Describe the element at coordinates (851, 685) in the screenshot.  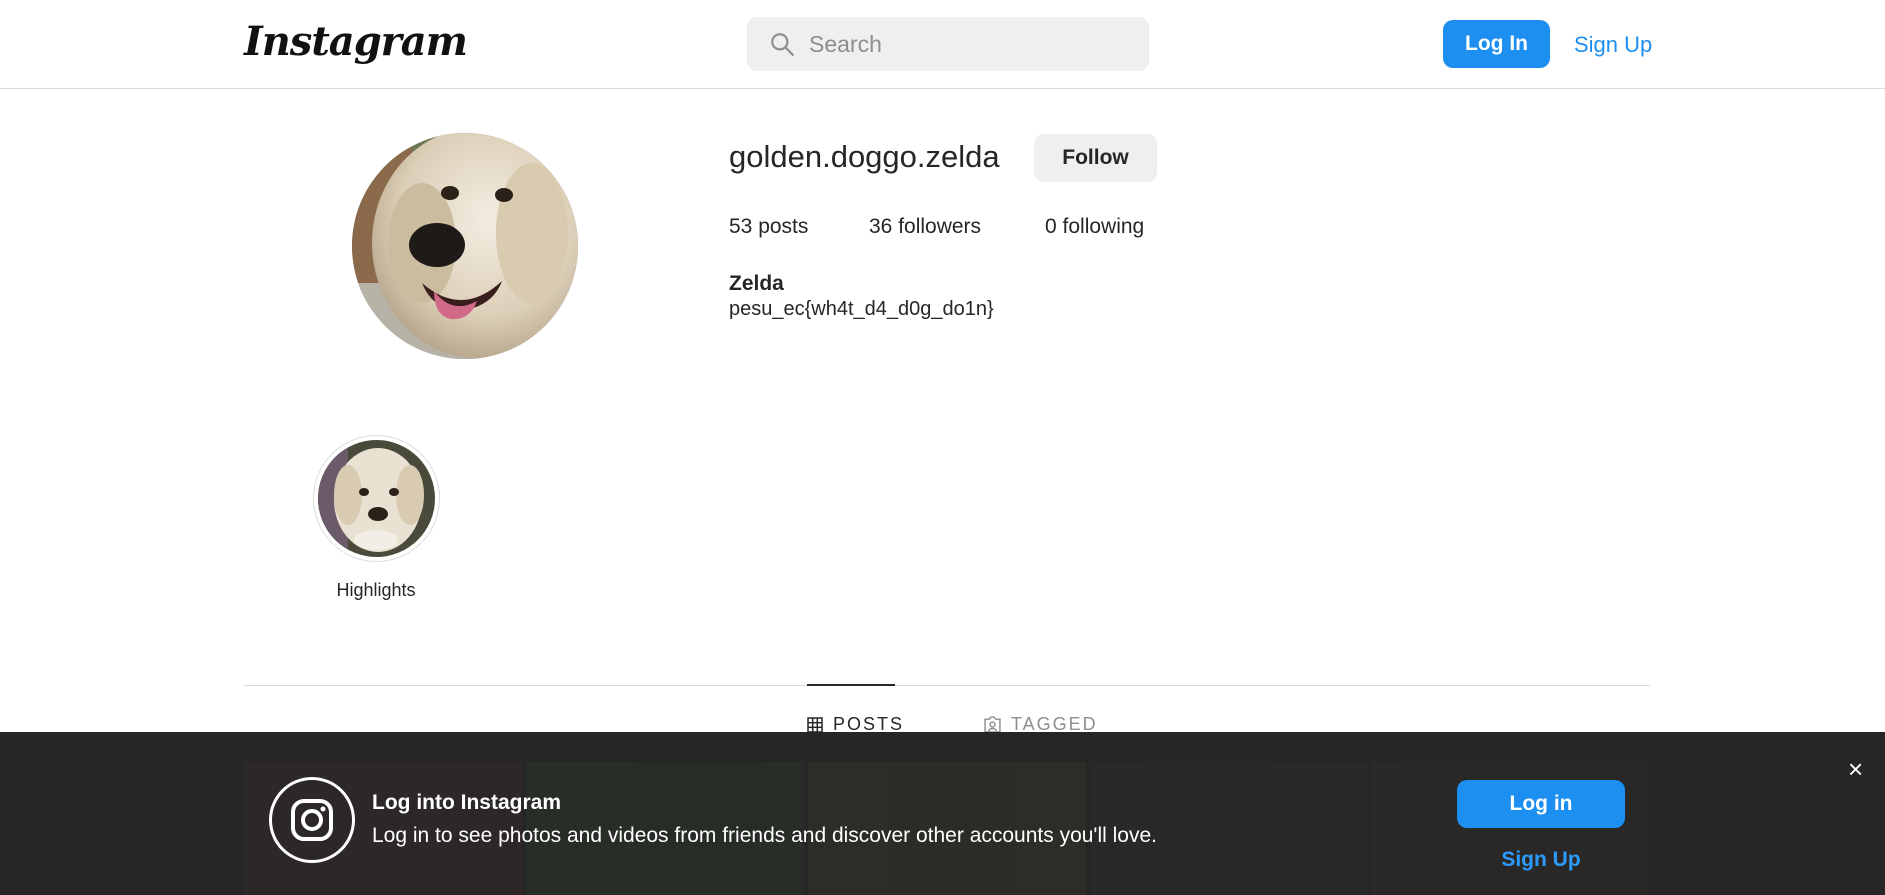
I see `active-tab-indicator` at that location.